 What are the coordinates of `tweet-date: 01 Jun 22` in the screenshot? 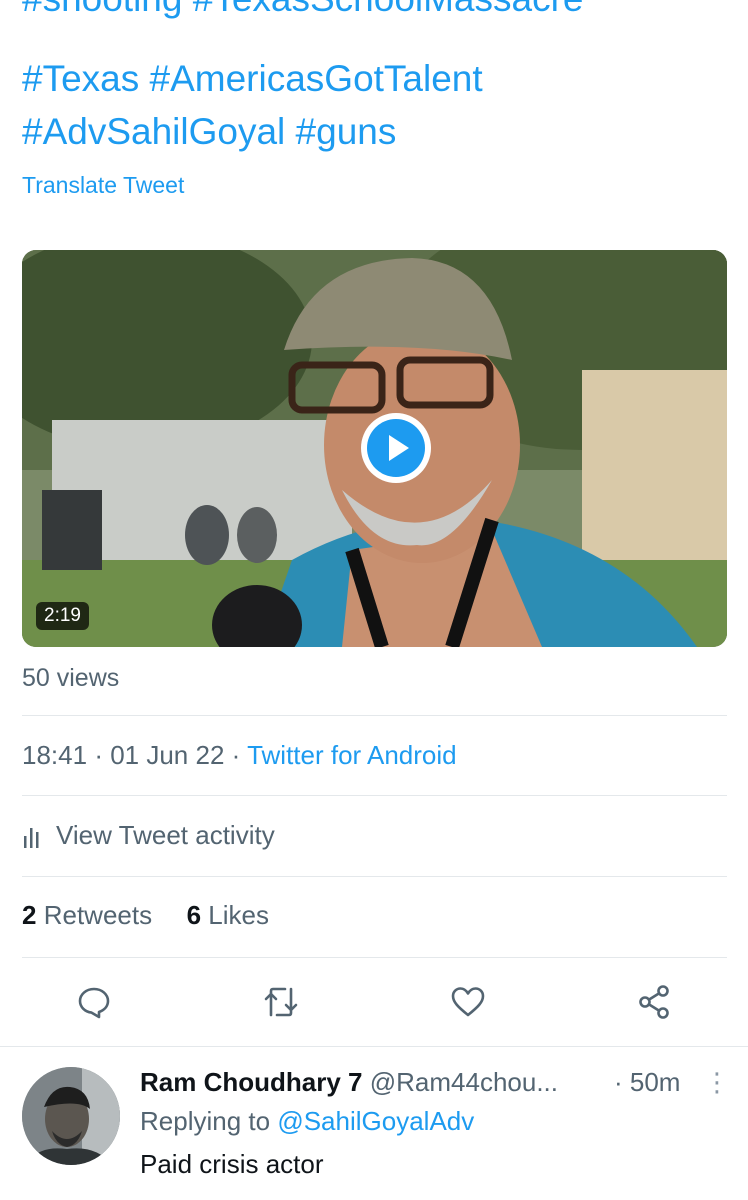 It's located at (167, 755).